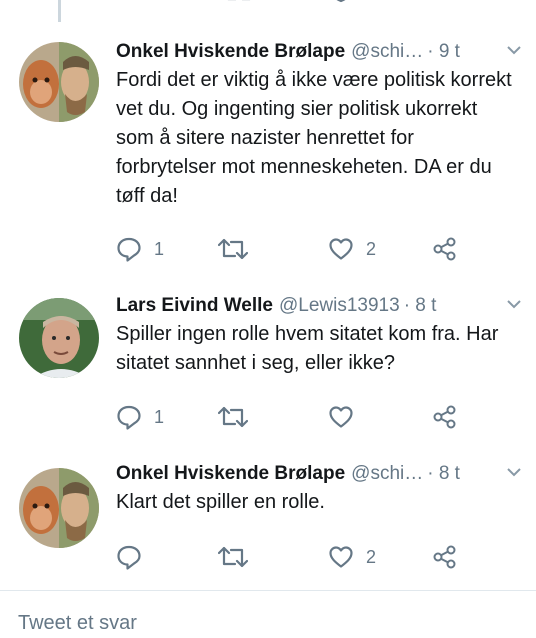 This screenshot has width=536, height=638. I want to click on tweet-text: Klart det spiller en rolle., so click(220, 502).